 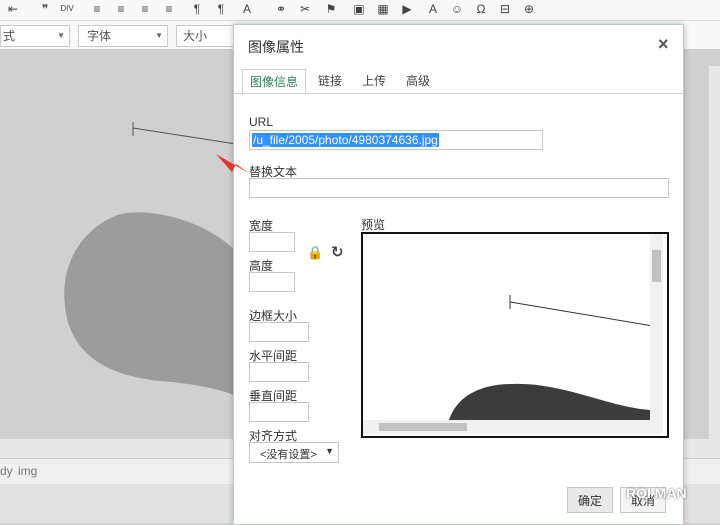 What do you see at coordinates (197, 9) in the screenshot?
I see `ltr-icon: ¶` at bounding box center [197, 9].